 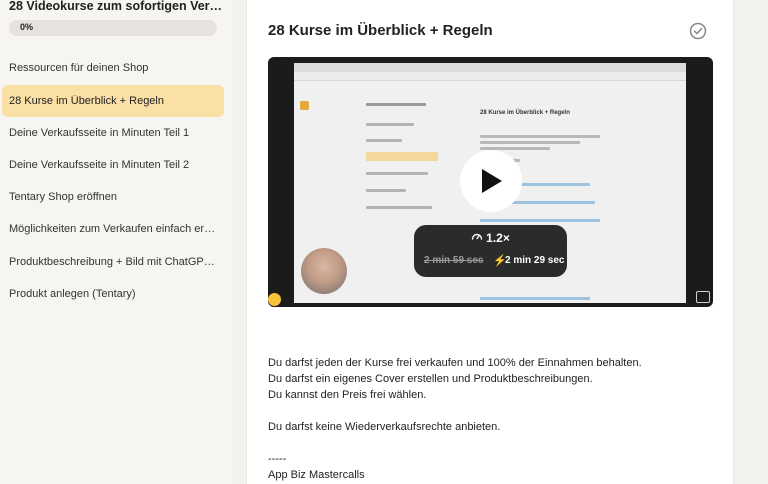 I want to click on play-button, so click(x=491, y=181).